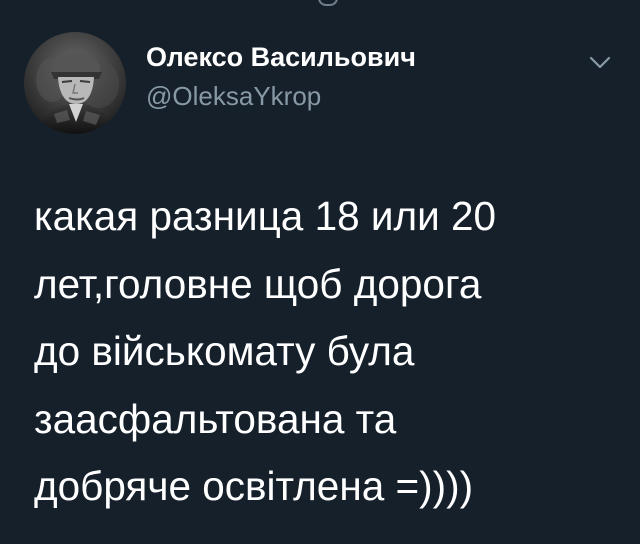 This screenshot has height=544, width=640. Describe the element at coordinates (233, 96) in the screenshot. I see `author-handle: @OleksaYkrop` at that location.